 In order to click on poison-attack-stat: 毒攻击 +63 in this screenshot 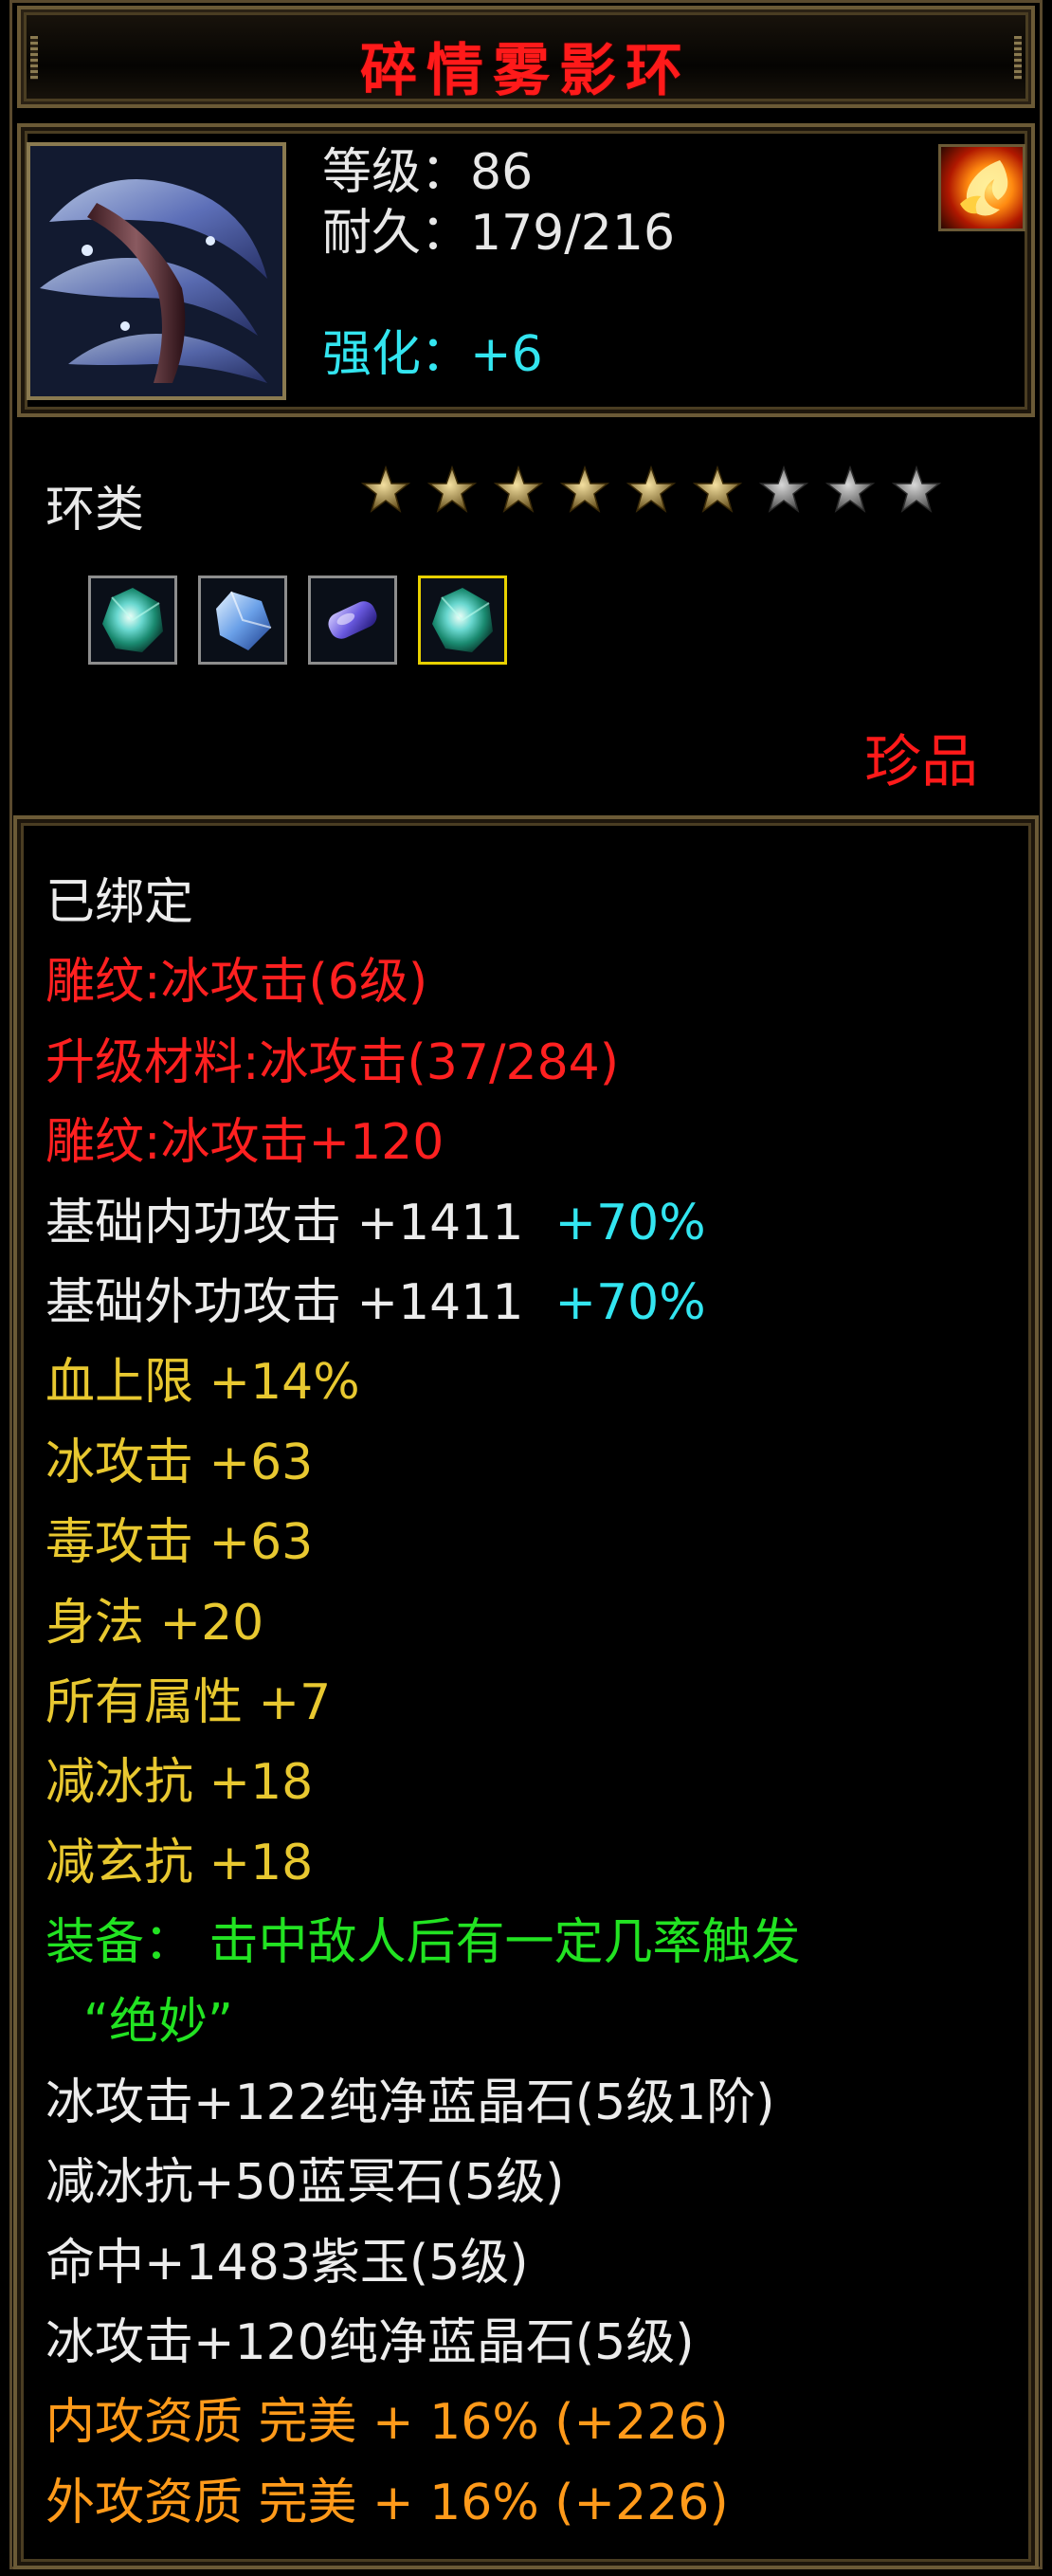, I will do `click(180, 1543)`.